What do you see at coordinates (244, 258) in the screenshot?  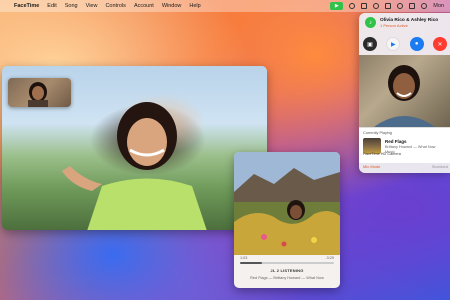 I see `time-elapsed: 1:03` at bounding box center [244, 258].